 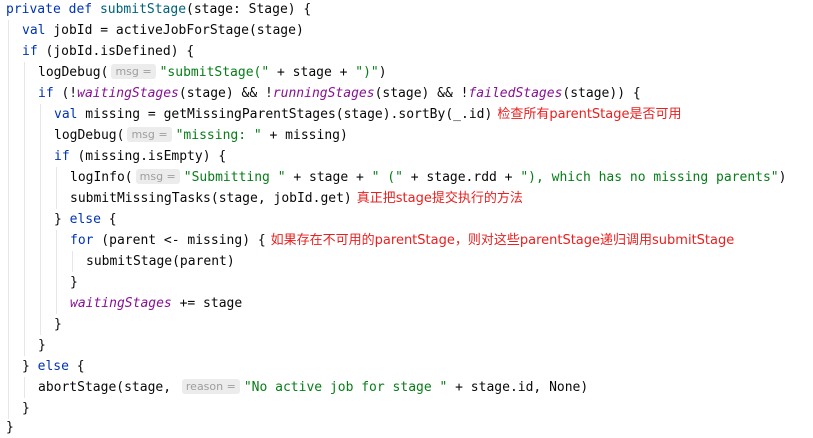 I want to click on code-fragment: += stage, so click(x=207, y=303).